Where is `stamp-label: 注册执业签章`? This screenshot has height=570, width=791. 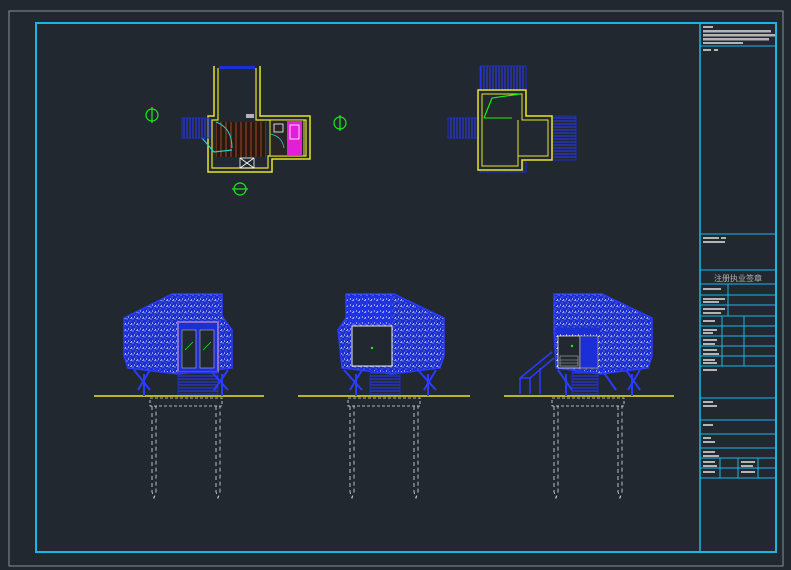 stamp-label: 注册执业签章 is located at coordinates (738, 278).